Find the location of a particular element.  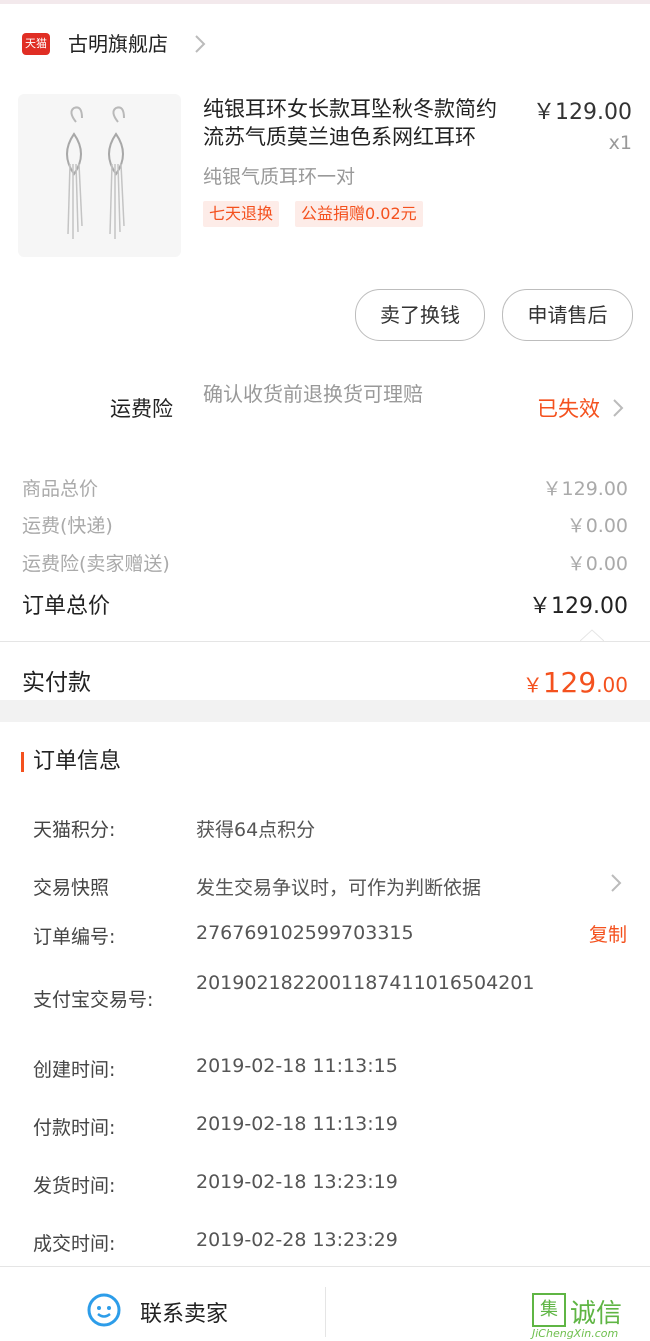

fee-row-goods-total: 商品总价 ￥129.00 is located at coordinates (325, 489).